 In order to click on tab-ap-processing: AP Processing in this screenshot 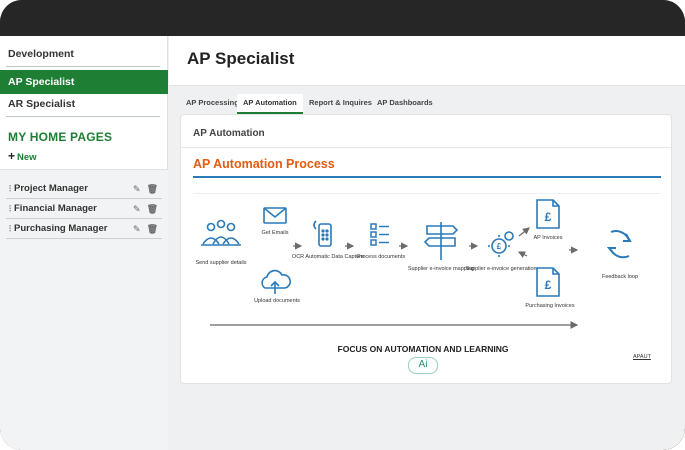, I will do `click(212, 104)`.